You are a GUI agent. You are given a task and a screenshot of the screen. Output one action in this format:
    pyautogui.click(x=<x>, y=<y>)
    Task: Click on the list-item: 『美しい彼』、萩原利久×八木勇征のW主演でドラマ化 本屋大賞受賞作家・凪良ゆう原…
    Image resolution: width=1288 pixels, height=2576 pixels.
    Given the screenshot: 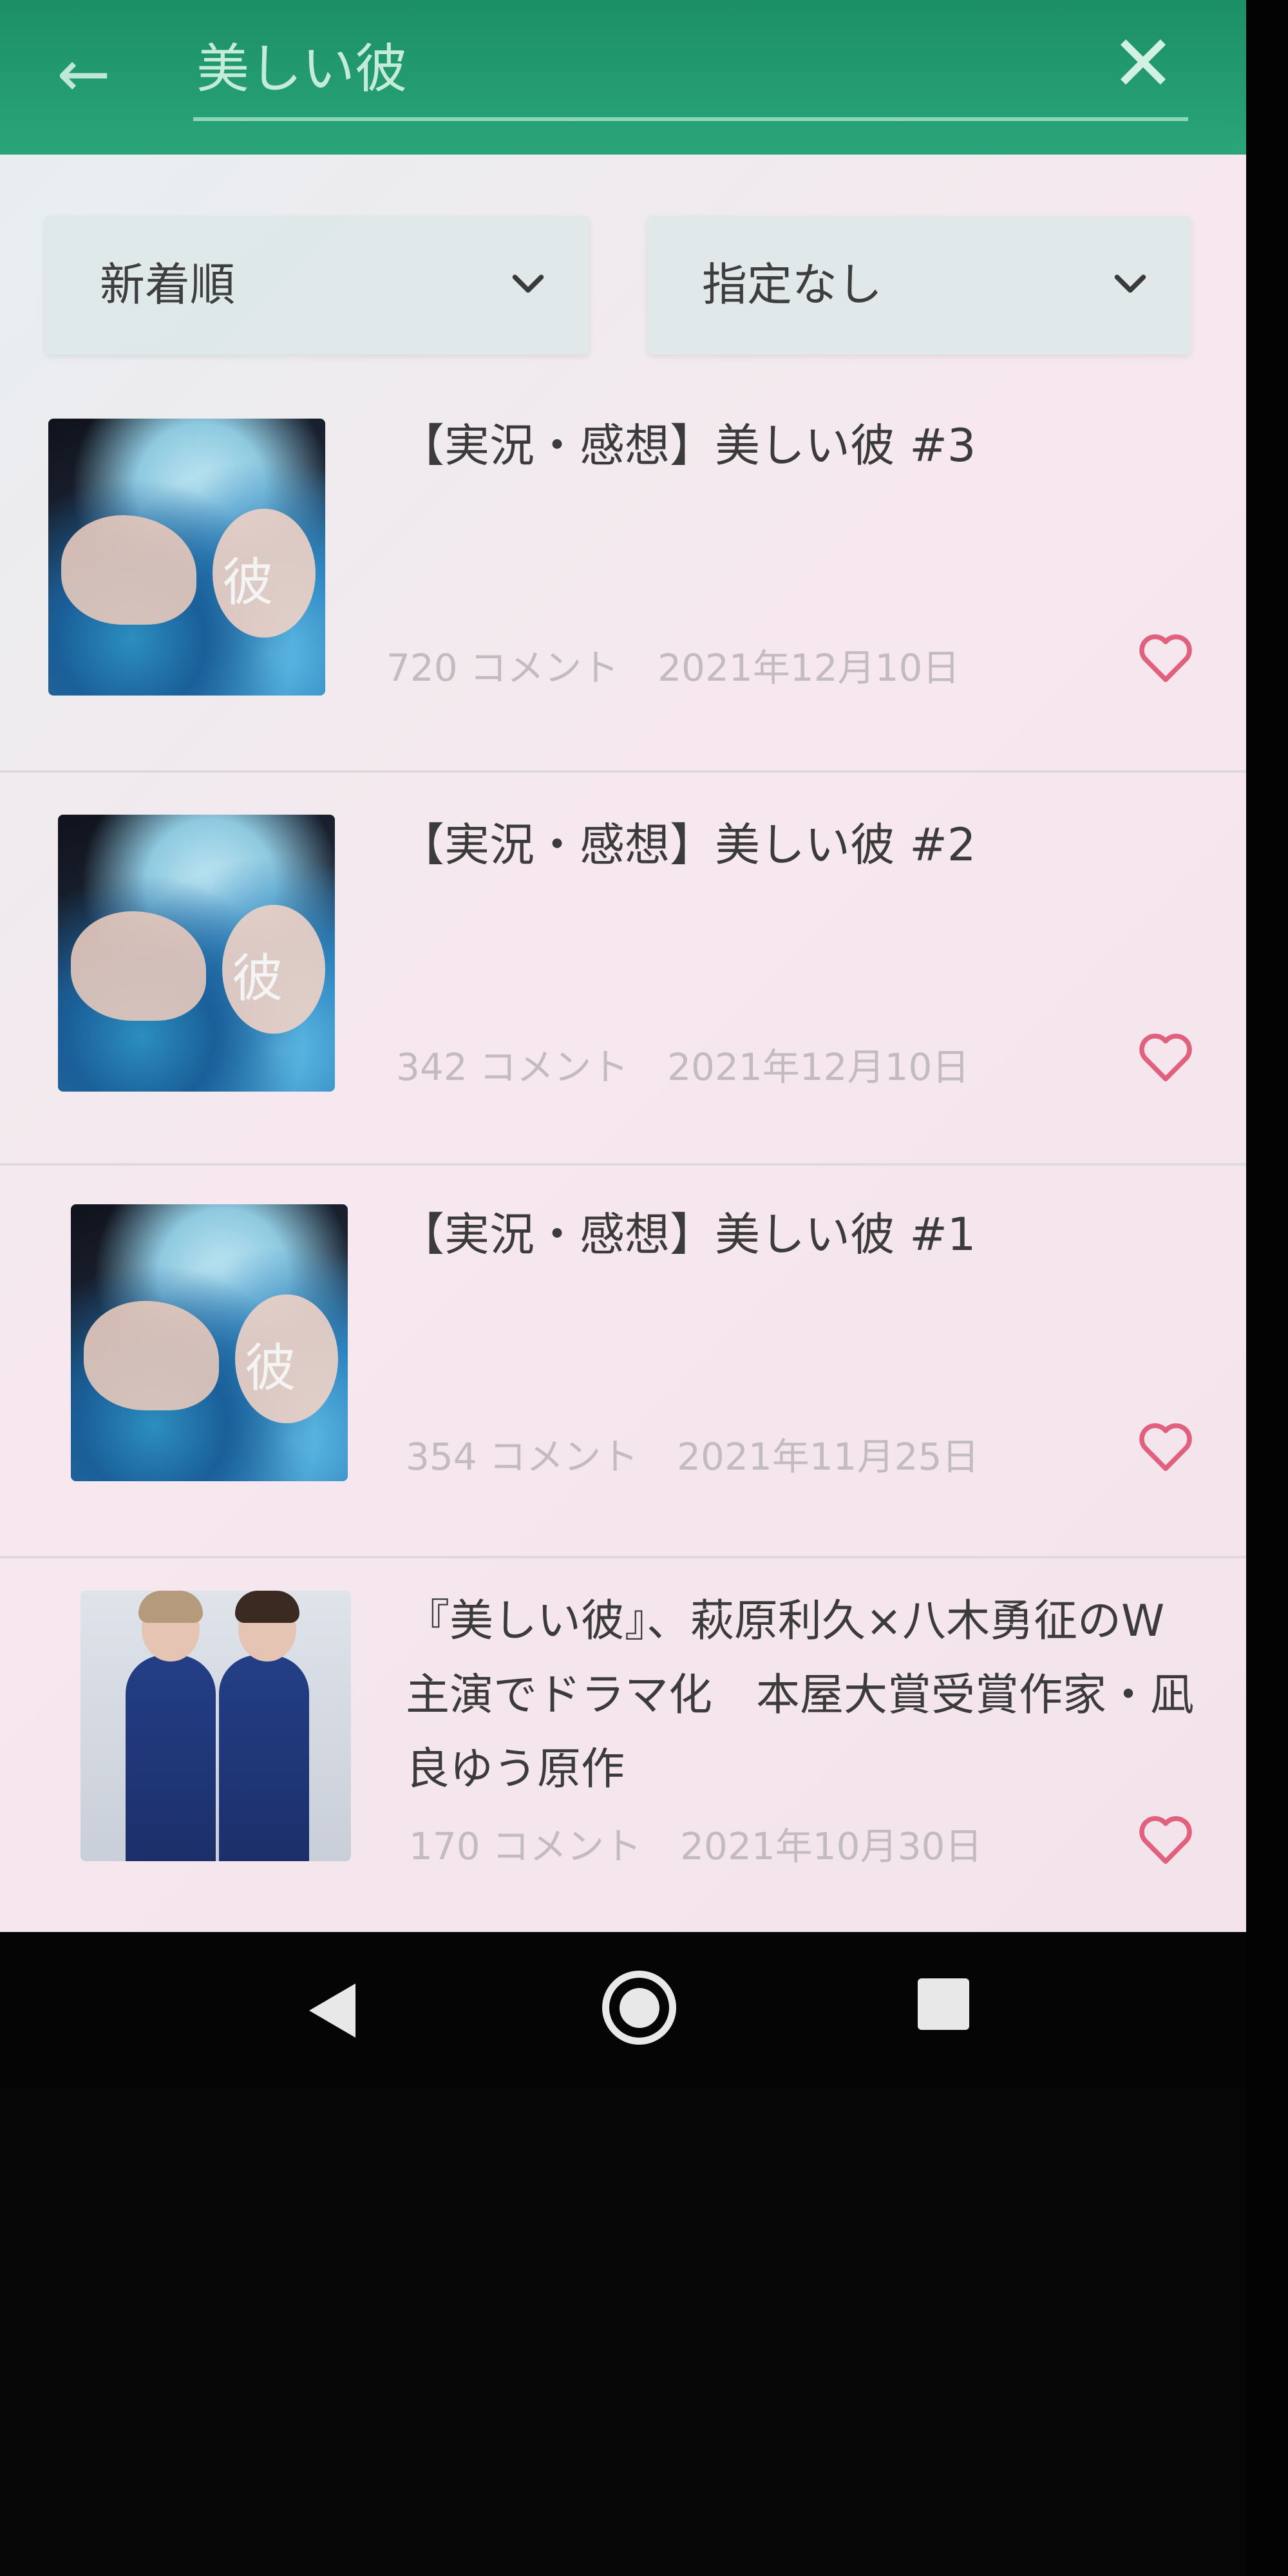 What is the action you would take?
    pyautogui.click(x=623, y=1745)
    